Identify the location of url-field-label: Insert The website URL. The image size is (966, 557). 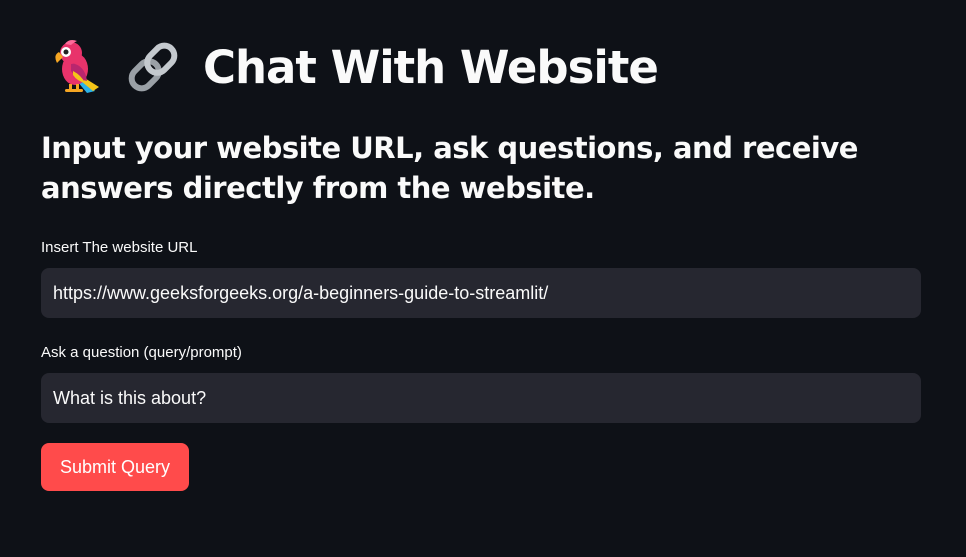
(119, 247).